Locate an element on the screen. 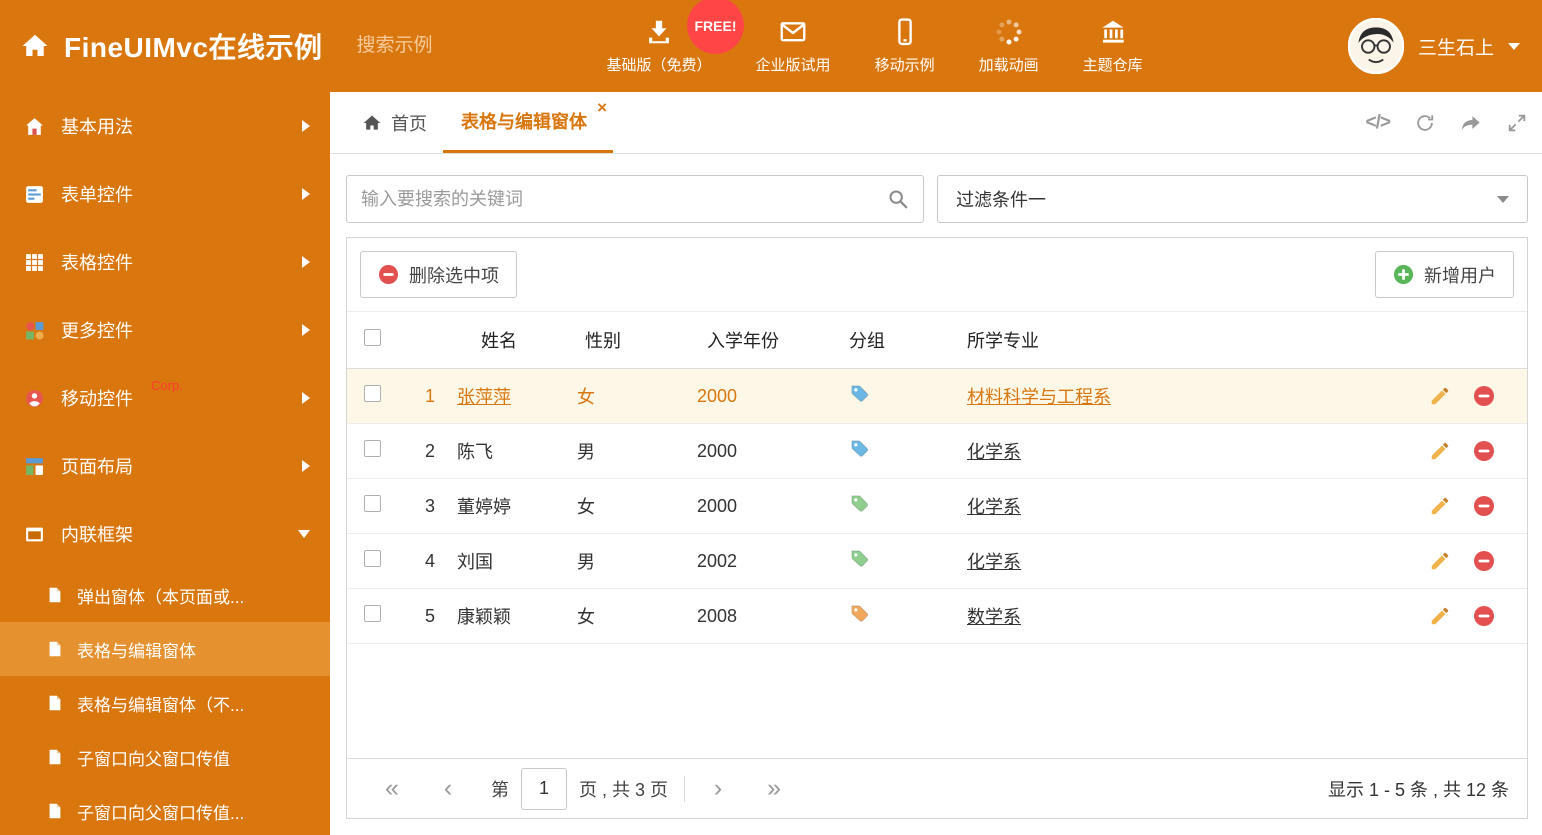  cell-name: 刘国 is located at coordinates (475, 562).